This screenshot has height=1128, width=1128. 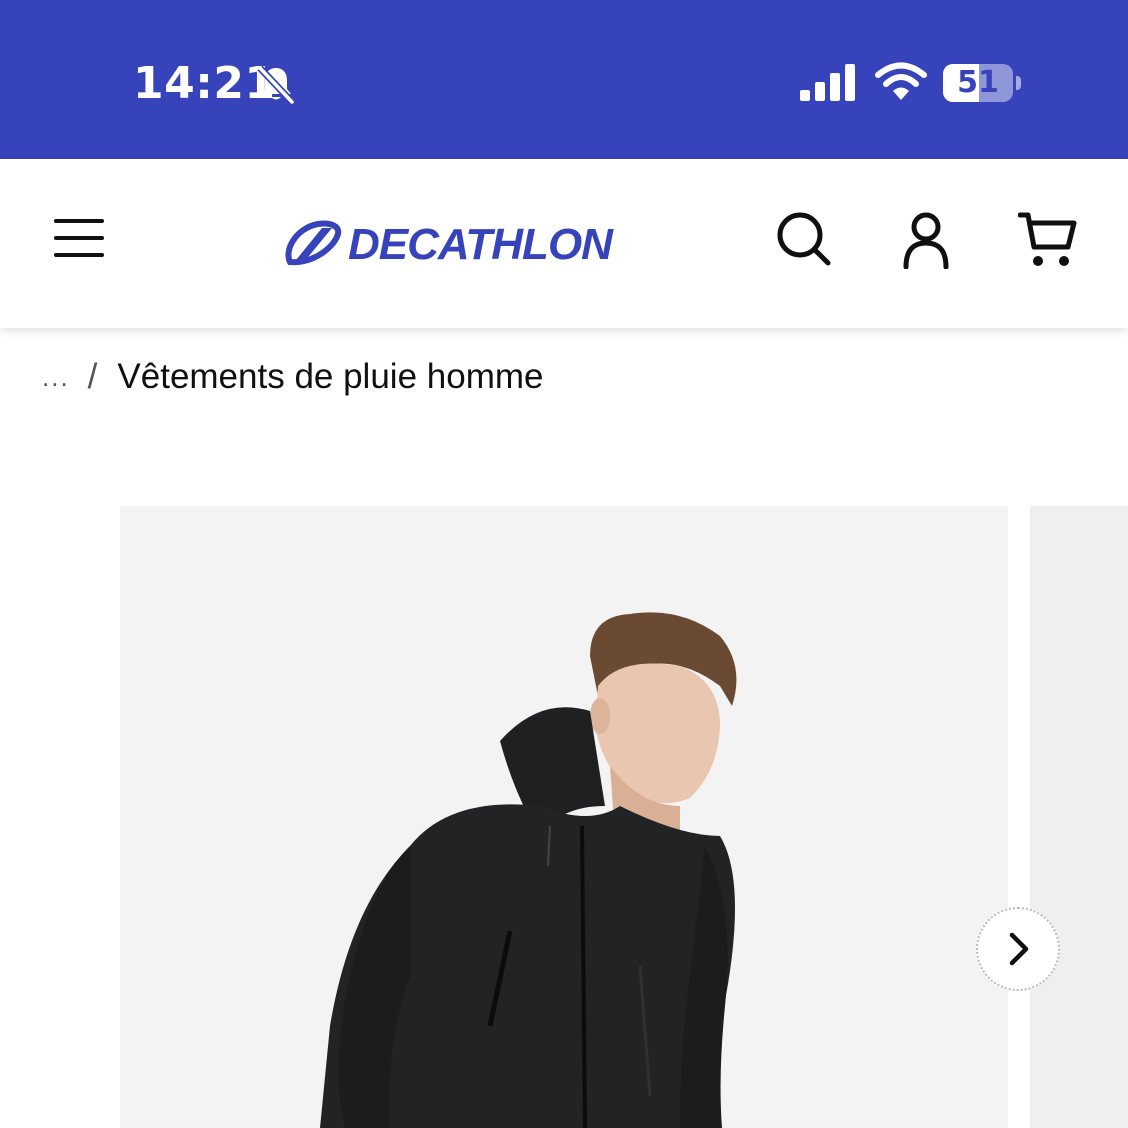 What do you see at coordinates (313, 243) in the screenshot?
I see `decathlon-logo-icon` at bounding box center [313, 243].